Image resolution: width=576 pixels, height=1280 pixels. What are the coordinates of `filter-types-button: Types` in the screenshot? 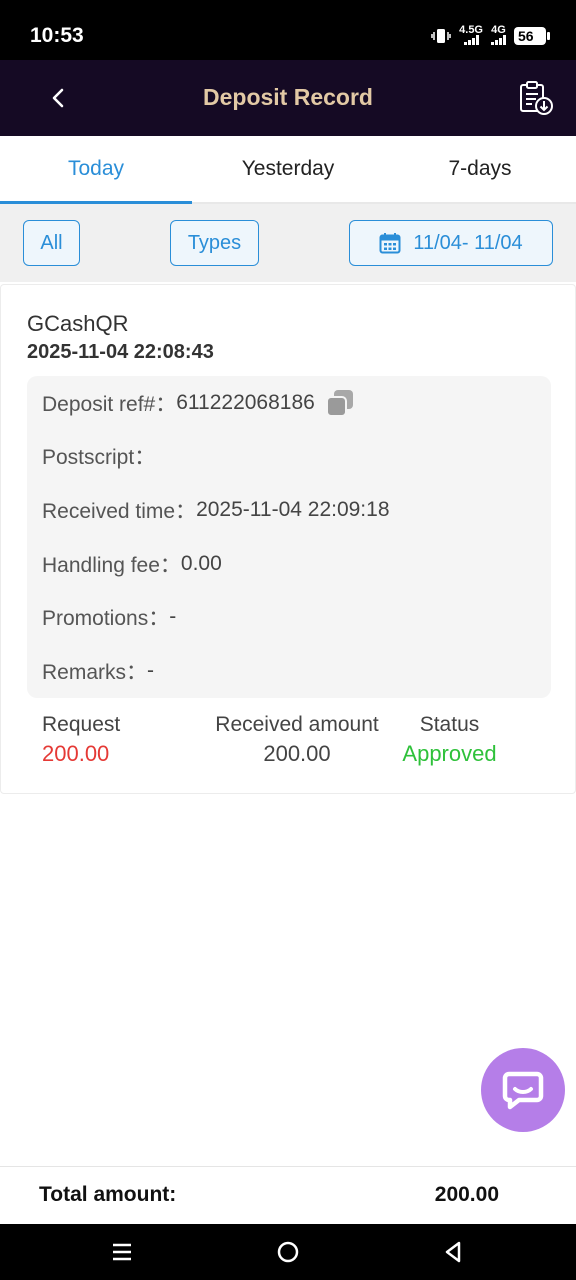 It's located at (214, 243).